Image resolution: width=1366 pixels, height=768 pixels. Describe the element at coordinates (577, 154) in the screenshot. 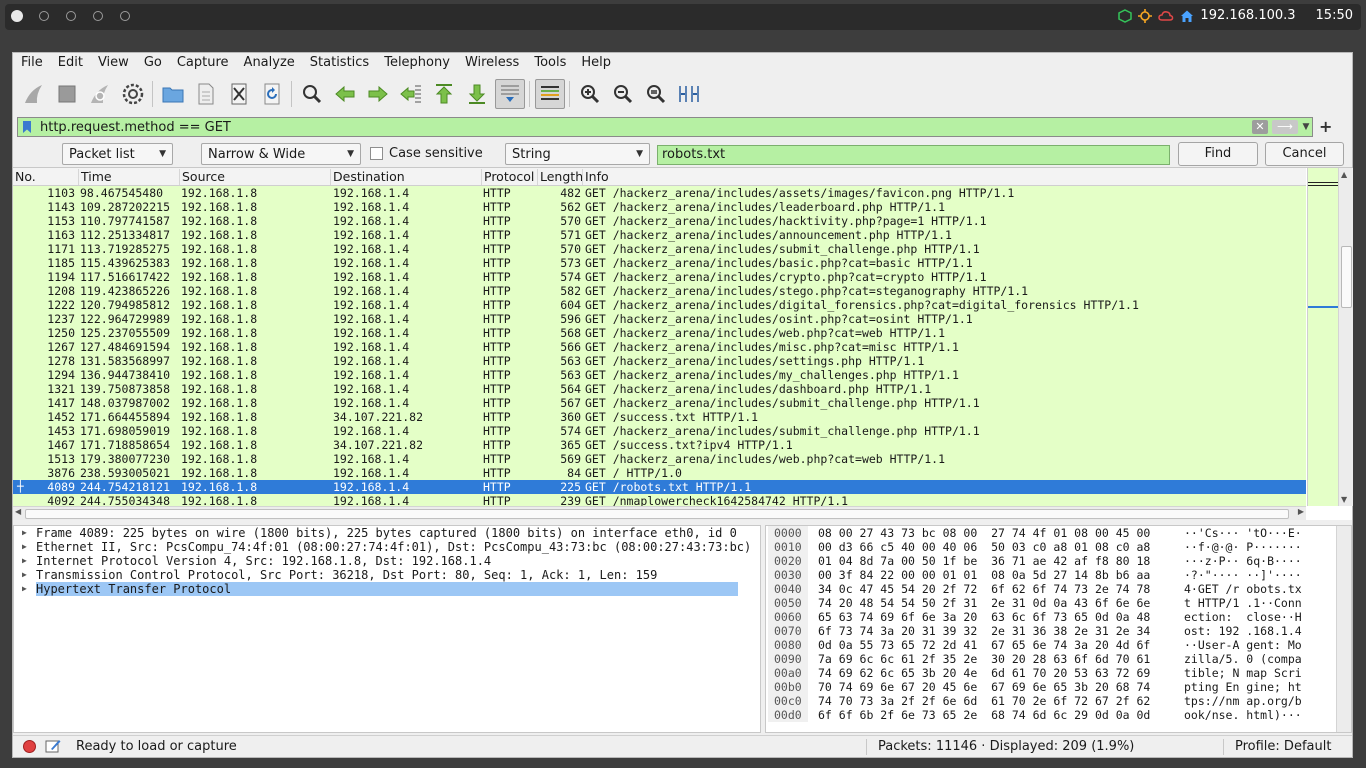

I see `search-type-select: String ▼` at that location.